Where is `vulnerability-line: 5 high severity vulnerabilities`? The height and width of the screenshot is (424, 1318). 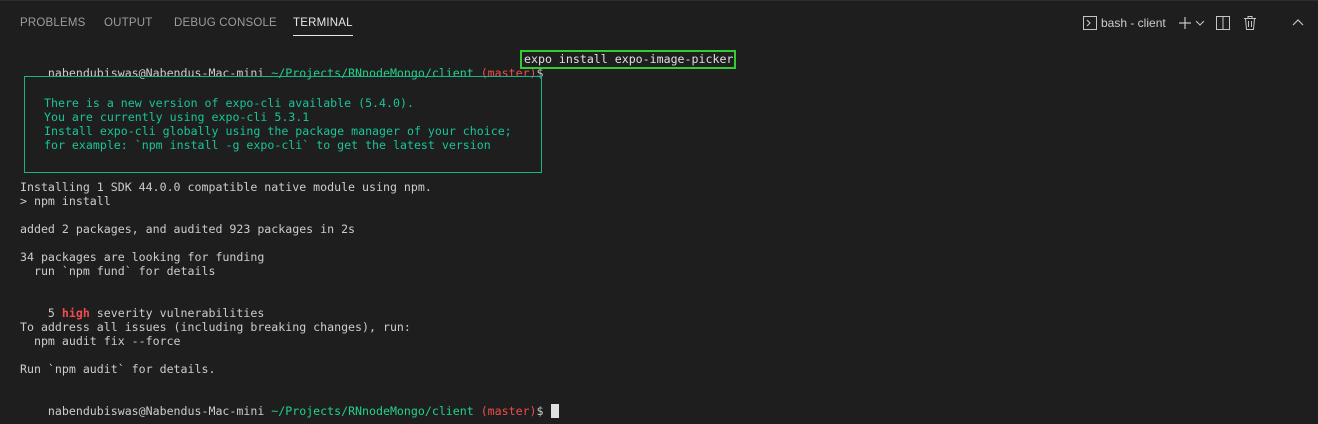
vulnerability-line: 5 high severity vulnerabilities is located at coordinates (142, 306).